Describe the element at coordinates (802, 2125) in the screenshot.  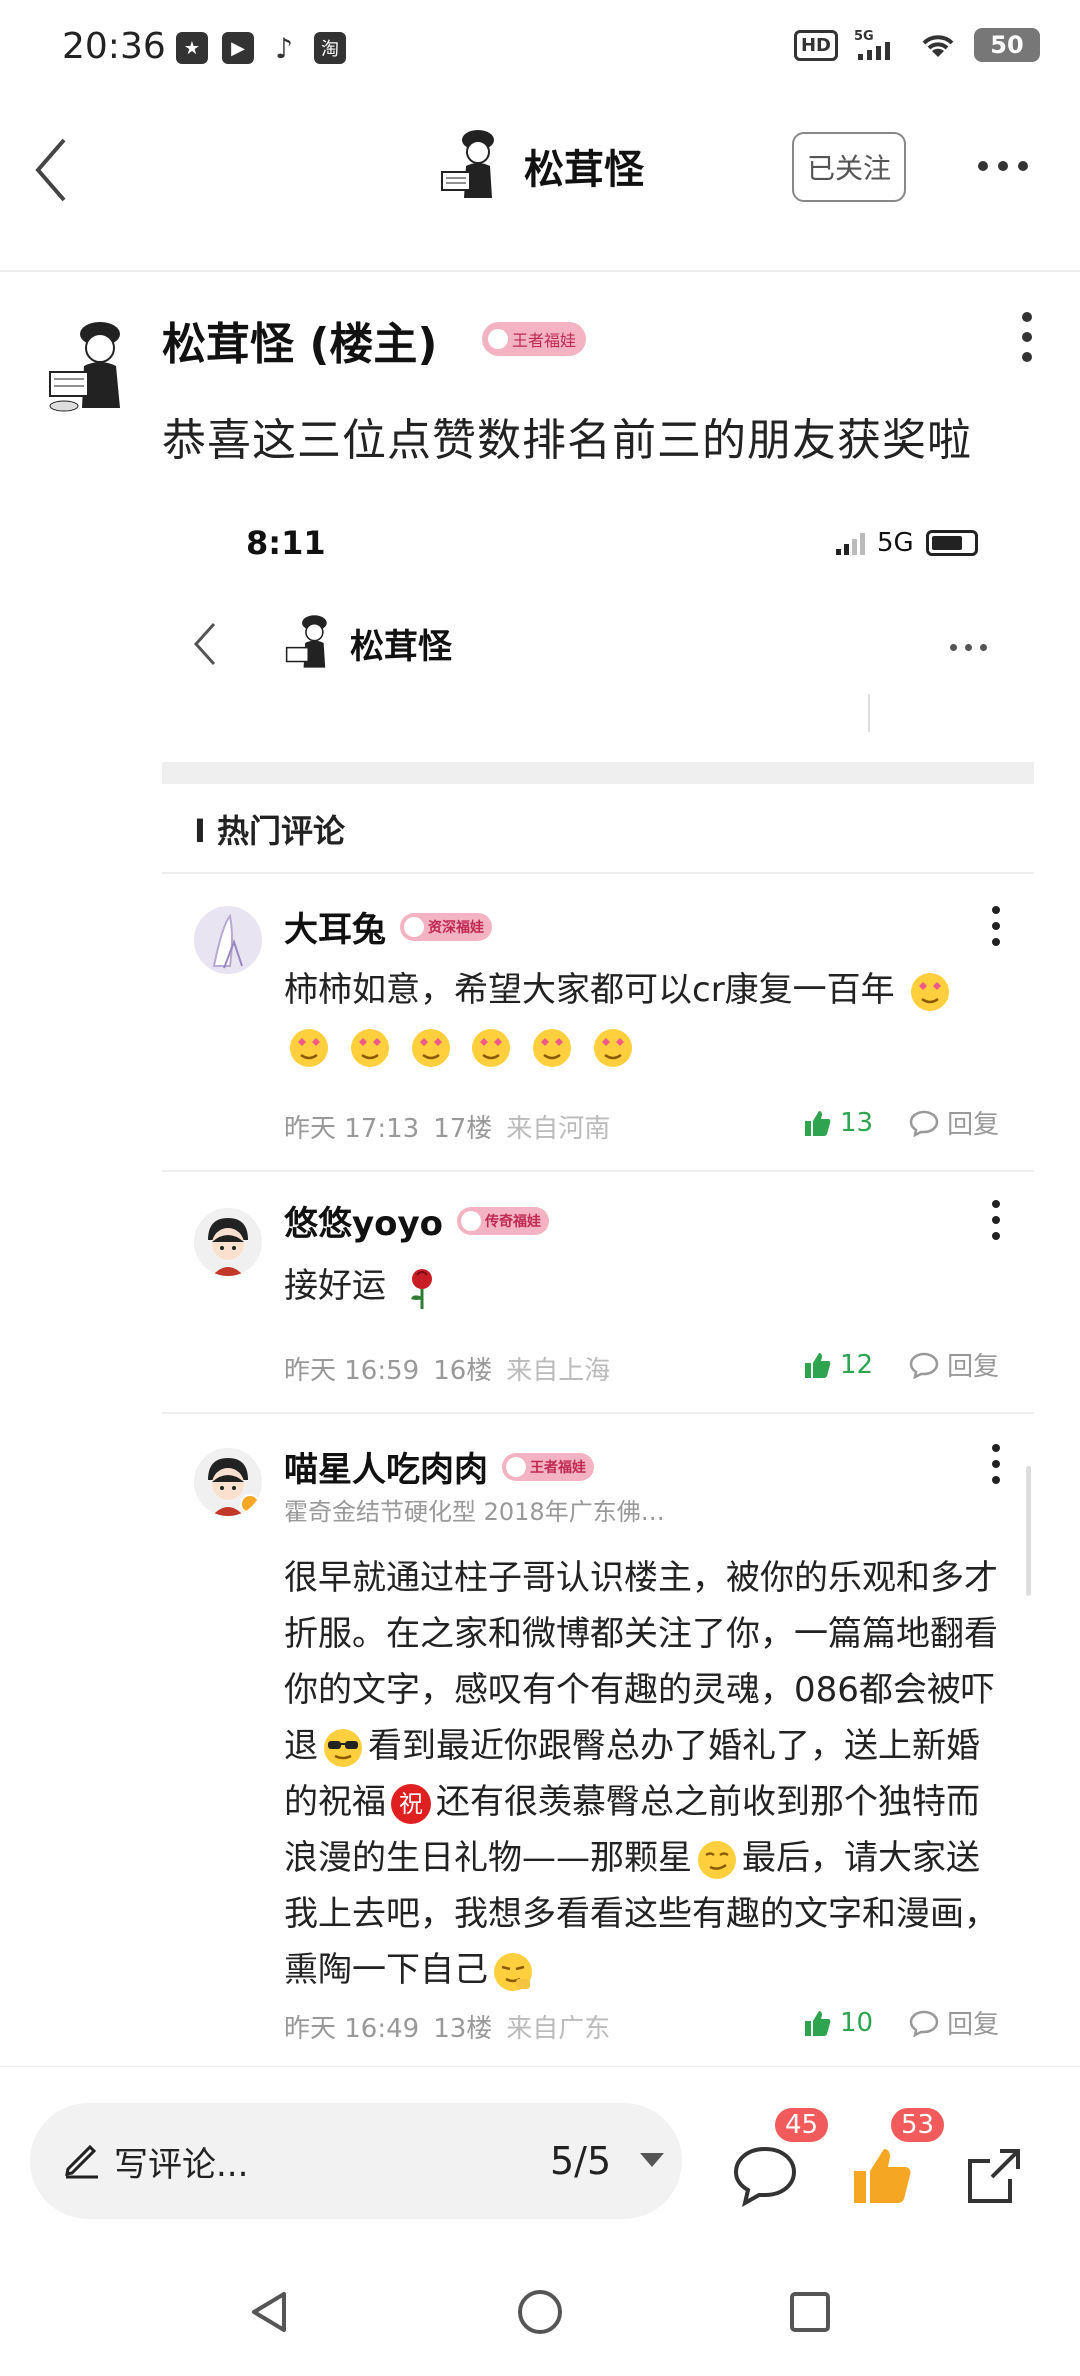
I see `comment-count-badge: 45` at that location.